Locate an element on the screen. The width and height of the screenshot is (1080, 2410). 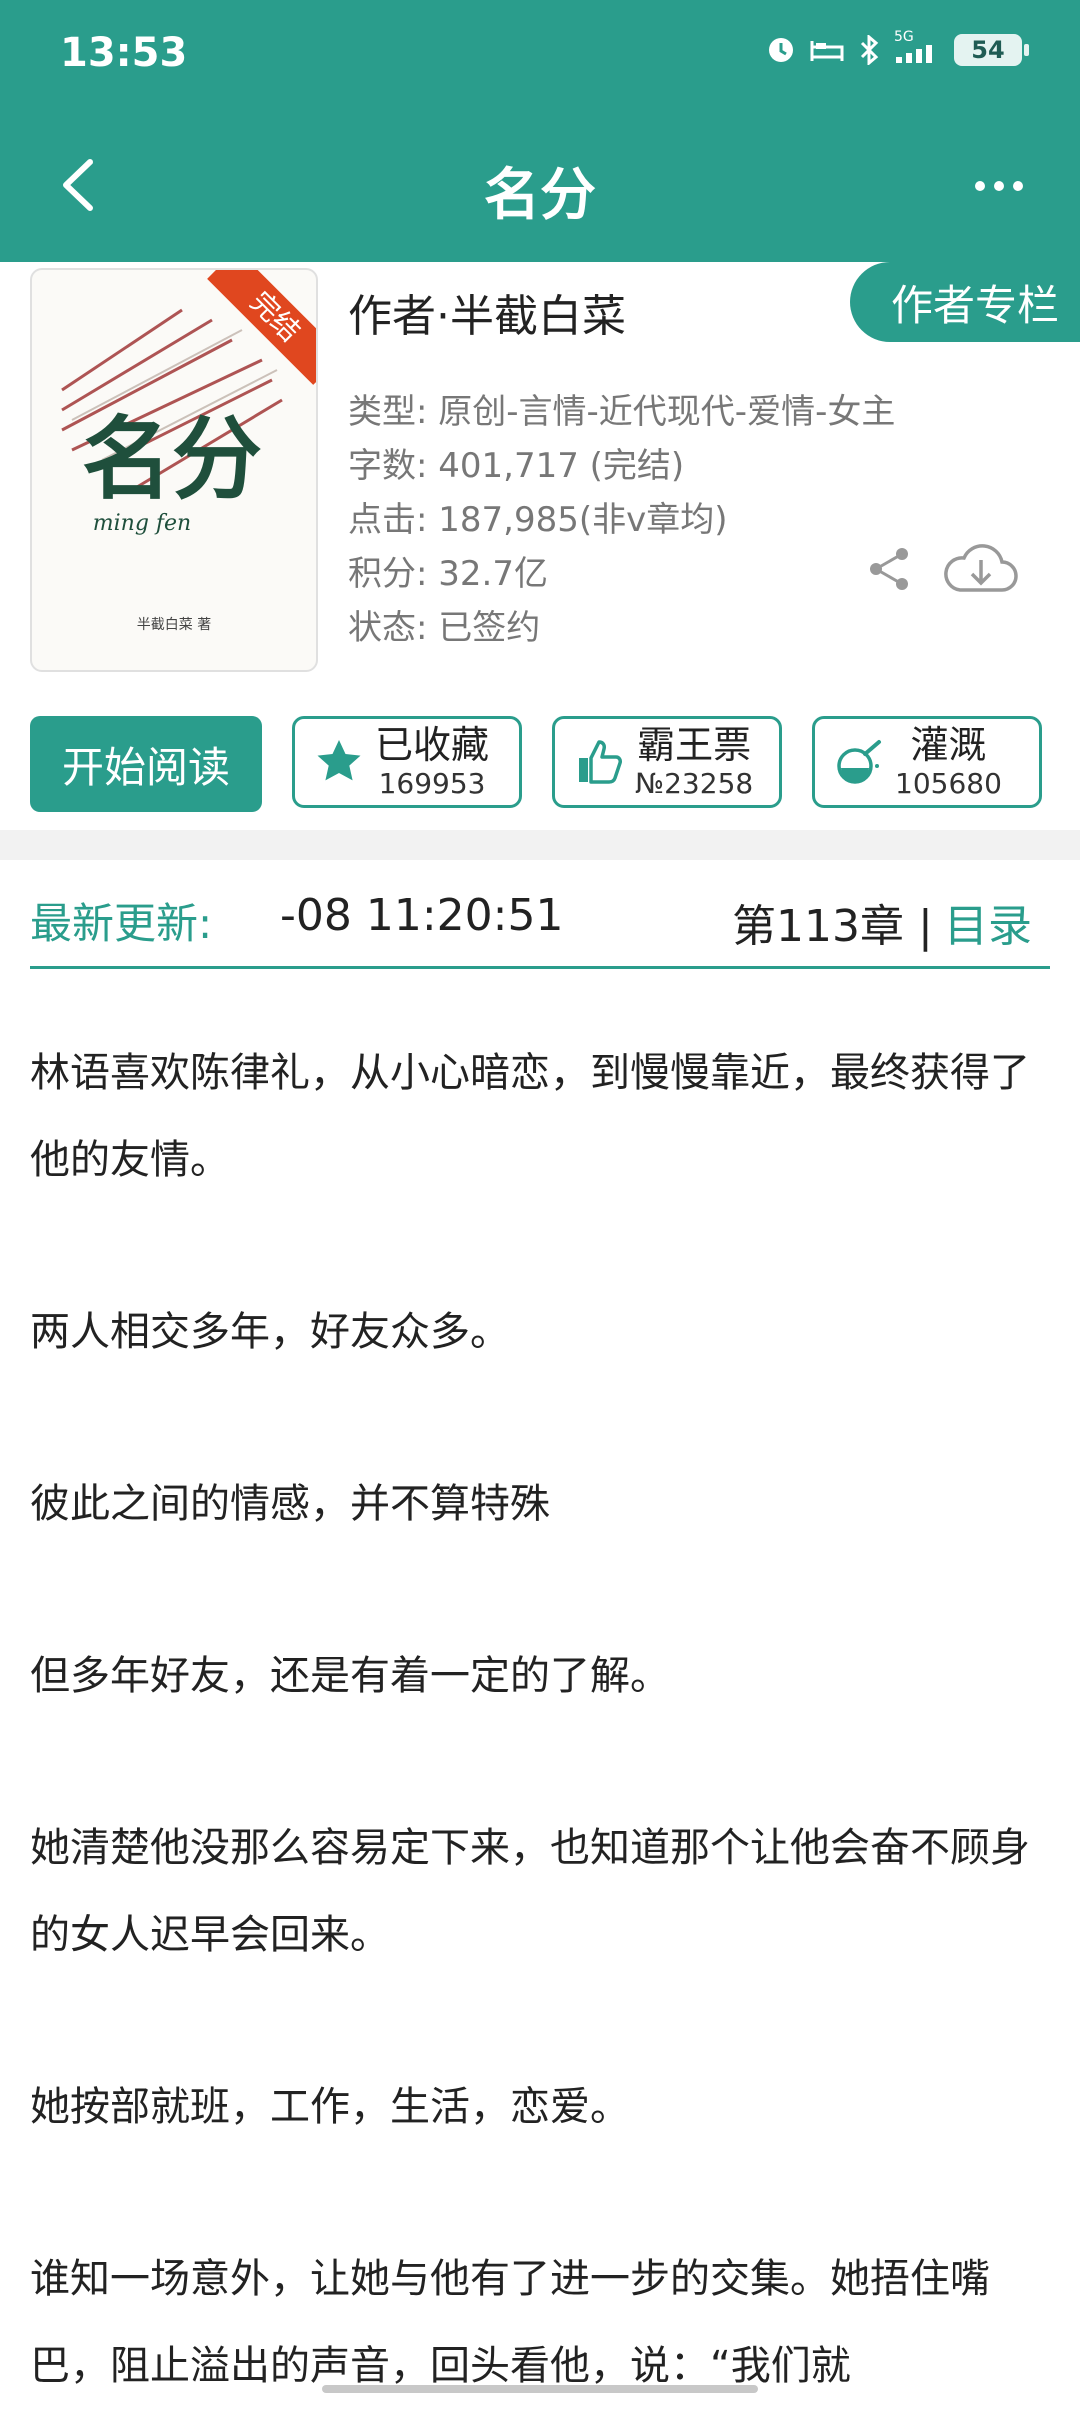
latest-update-bar: 最新更新: -08 11:20:51 第113章 | 目录 is located at coordinates (540, 930).